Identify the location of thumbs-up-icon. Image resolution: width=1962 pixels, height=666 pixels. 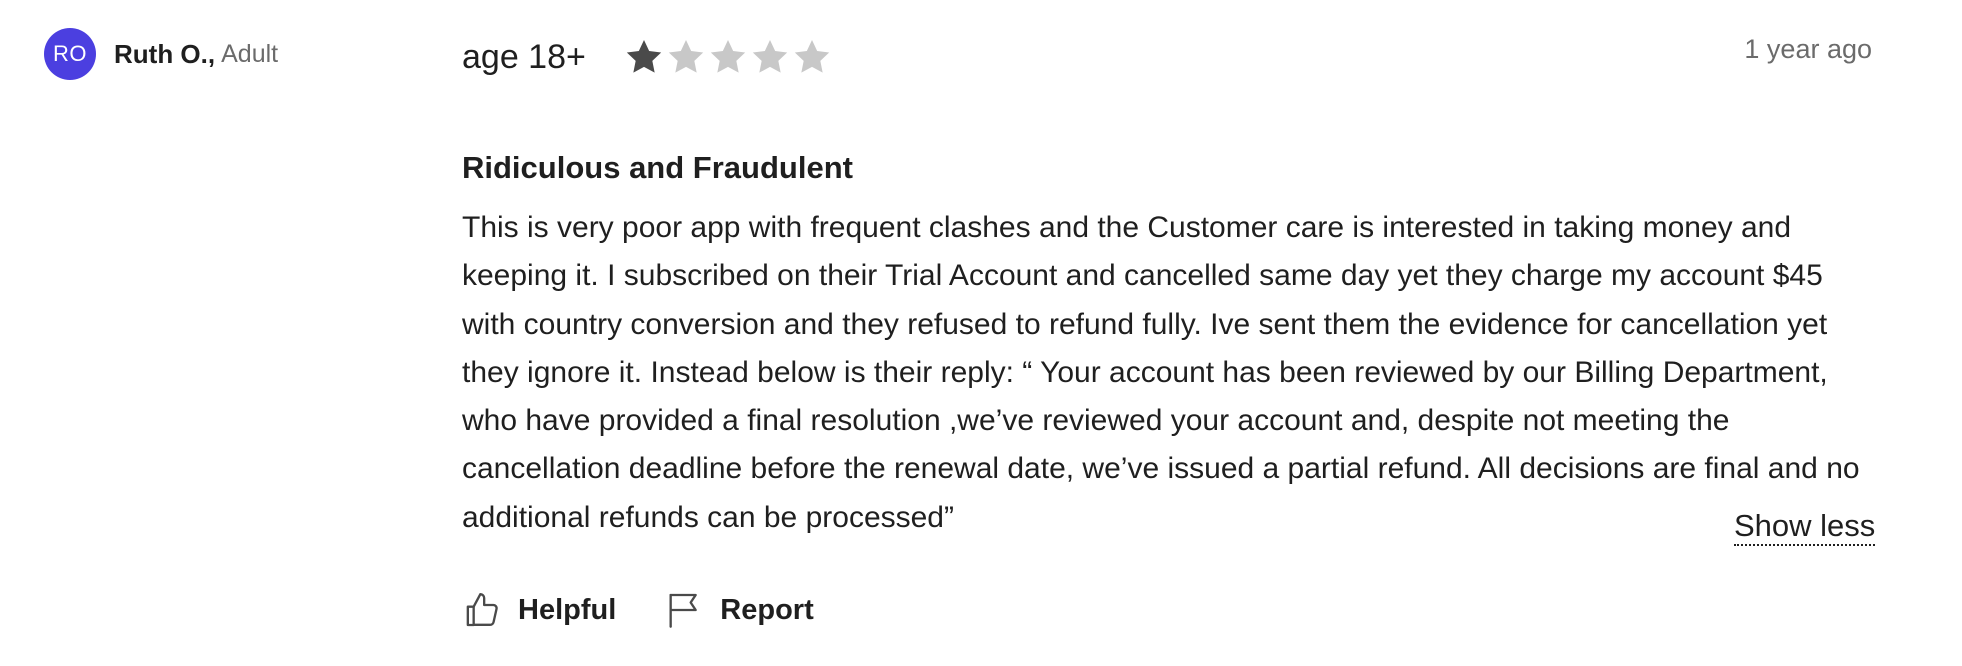
(482, 610).